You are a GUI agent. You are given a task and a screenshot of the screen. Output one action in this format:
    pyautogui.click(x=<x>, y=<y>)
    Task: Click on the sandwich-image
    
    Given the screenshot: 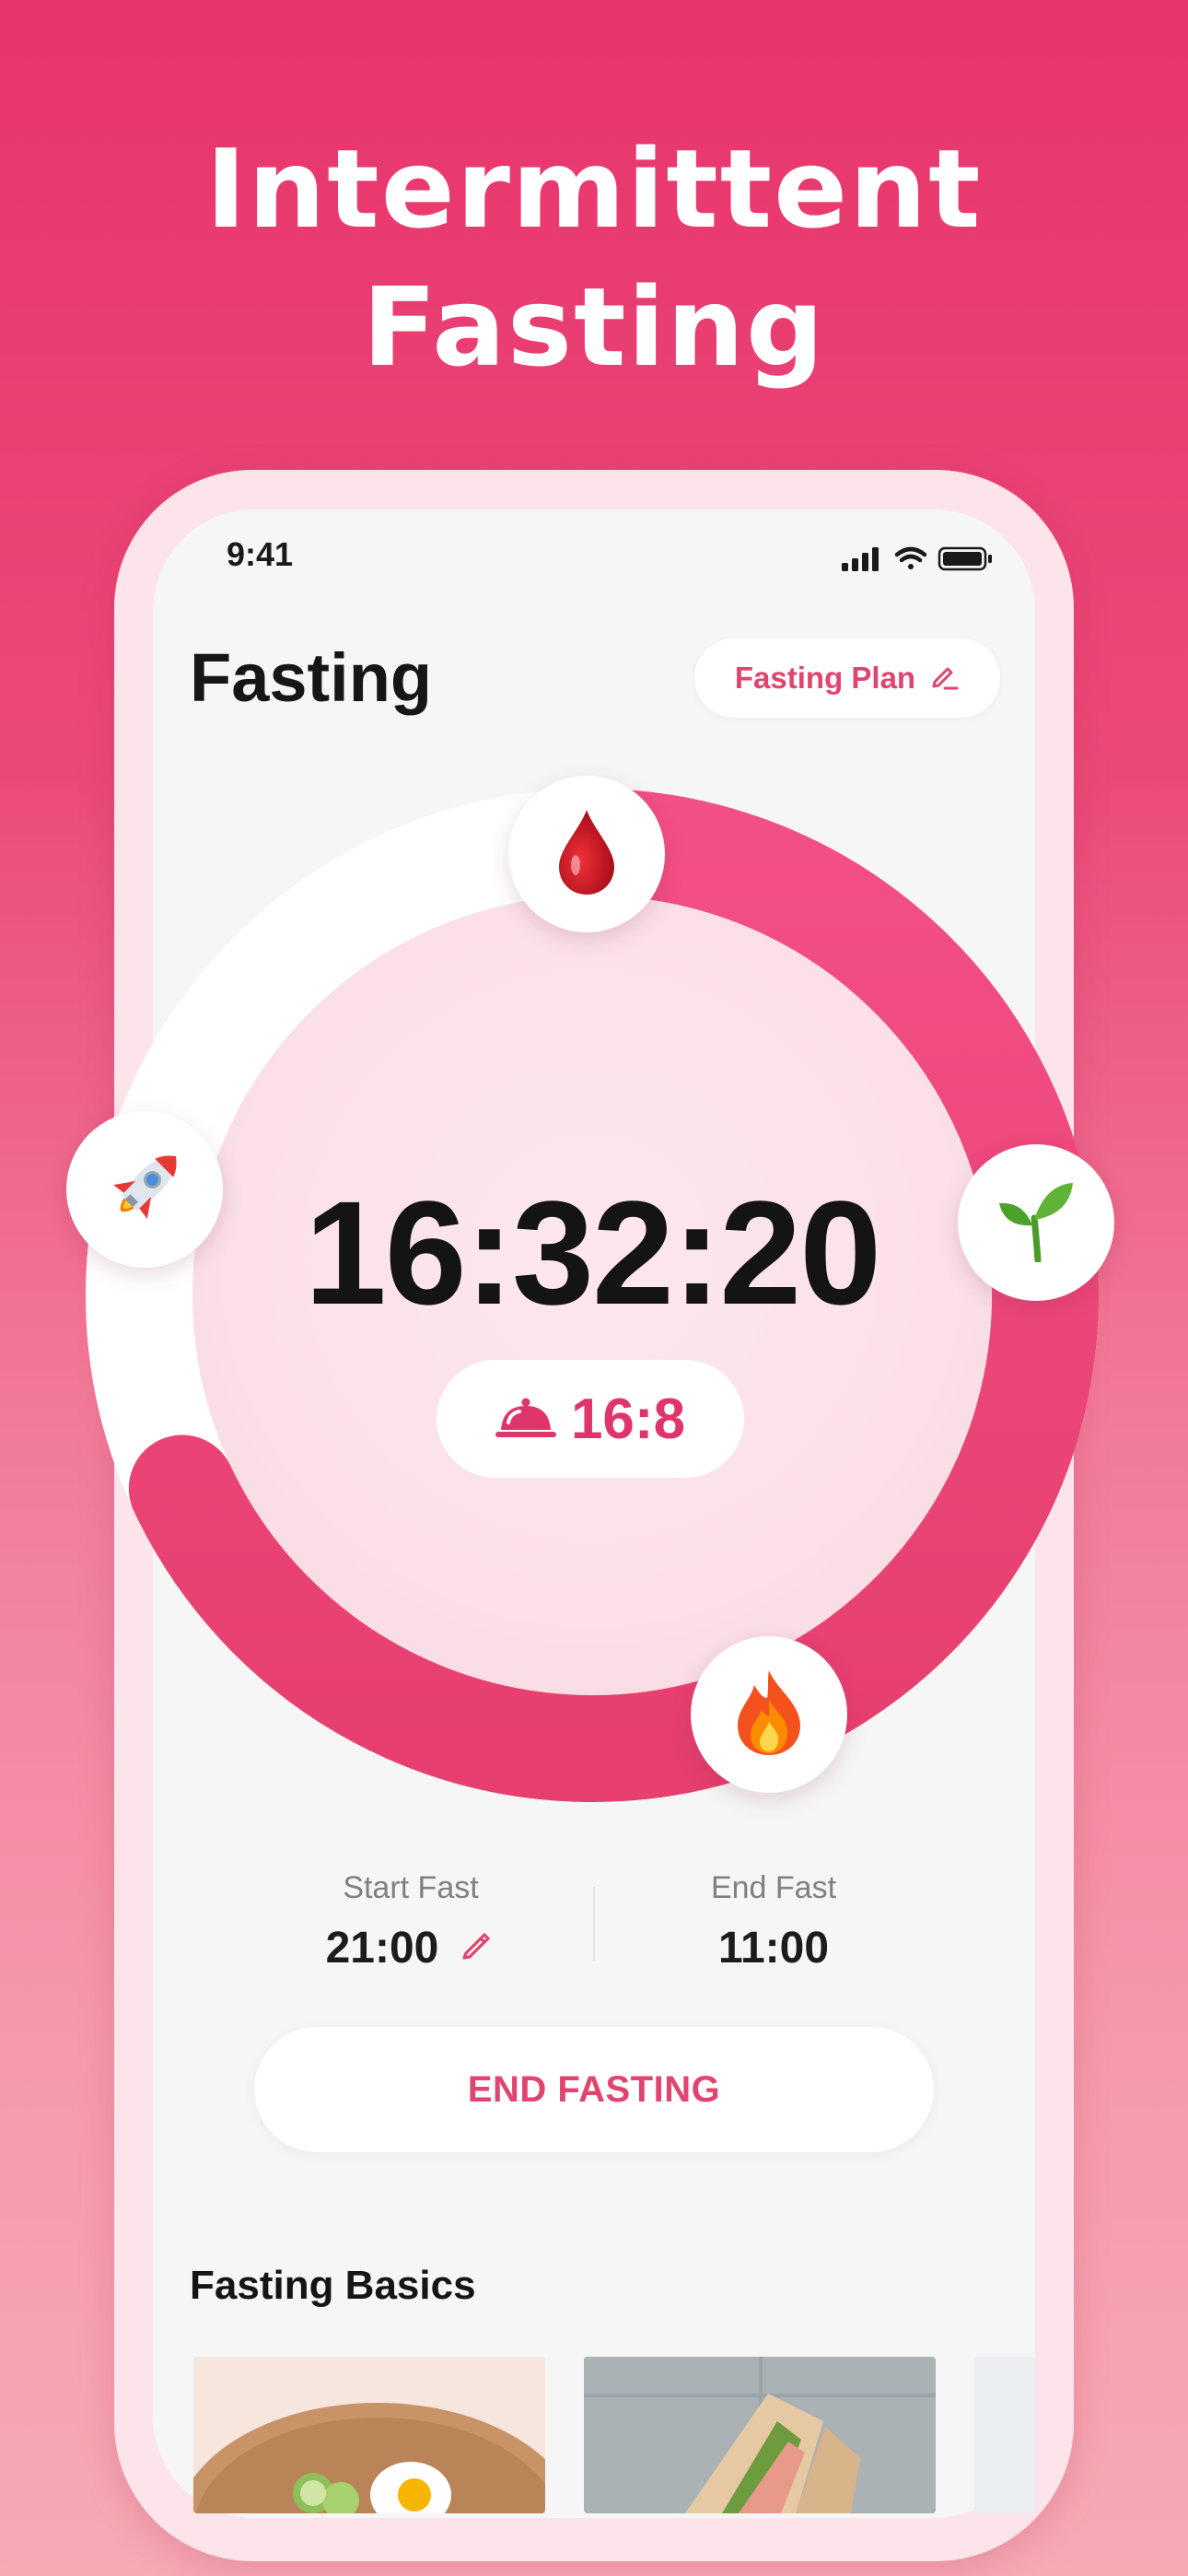 What is the action you would take?
    pyautogui.click(x=760, y=2435)
    